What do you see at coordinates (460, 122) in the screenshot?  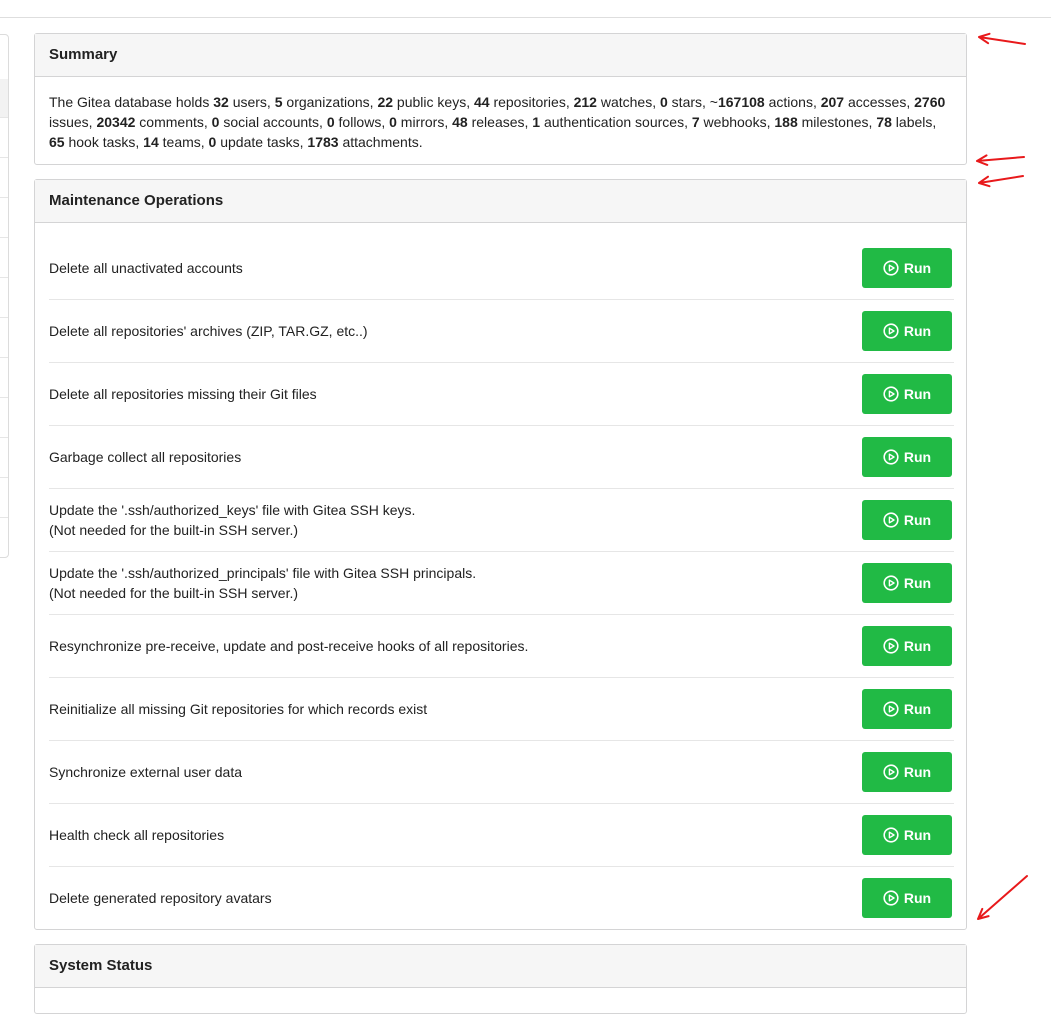 I see `summary-count: 48` at bounding box center [460, 122].